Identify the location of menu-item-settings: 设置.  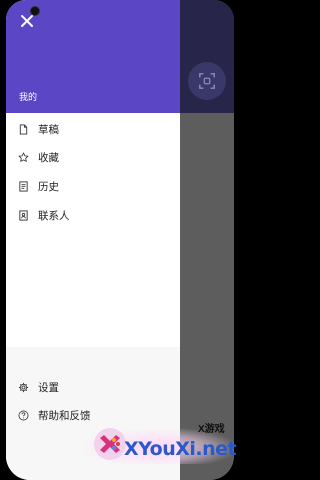
(93, 387).